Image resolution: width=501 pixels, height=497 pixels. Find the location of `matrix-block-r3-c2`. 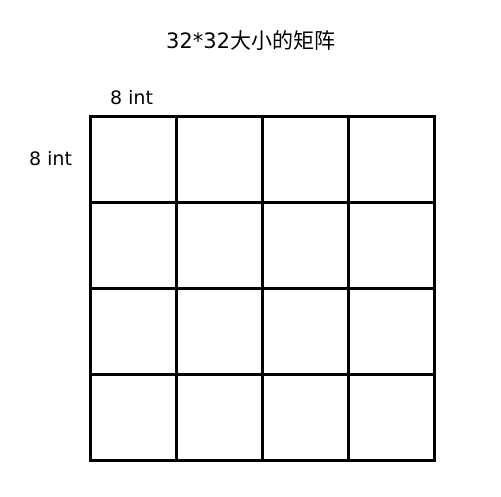

matrix-block-r3-c2 is located at coordinates (305, 417).